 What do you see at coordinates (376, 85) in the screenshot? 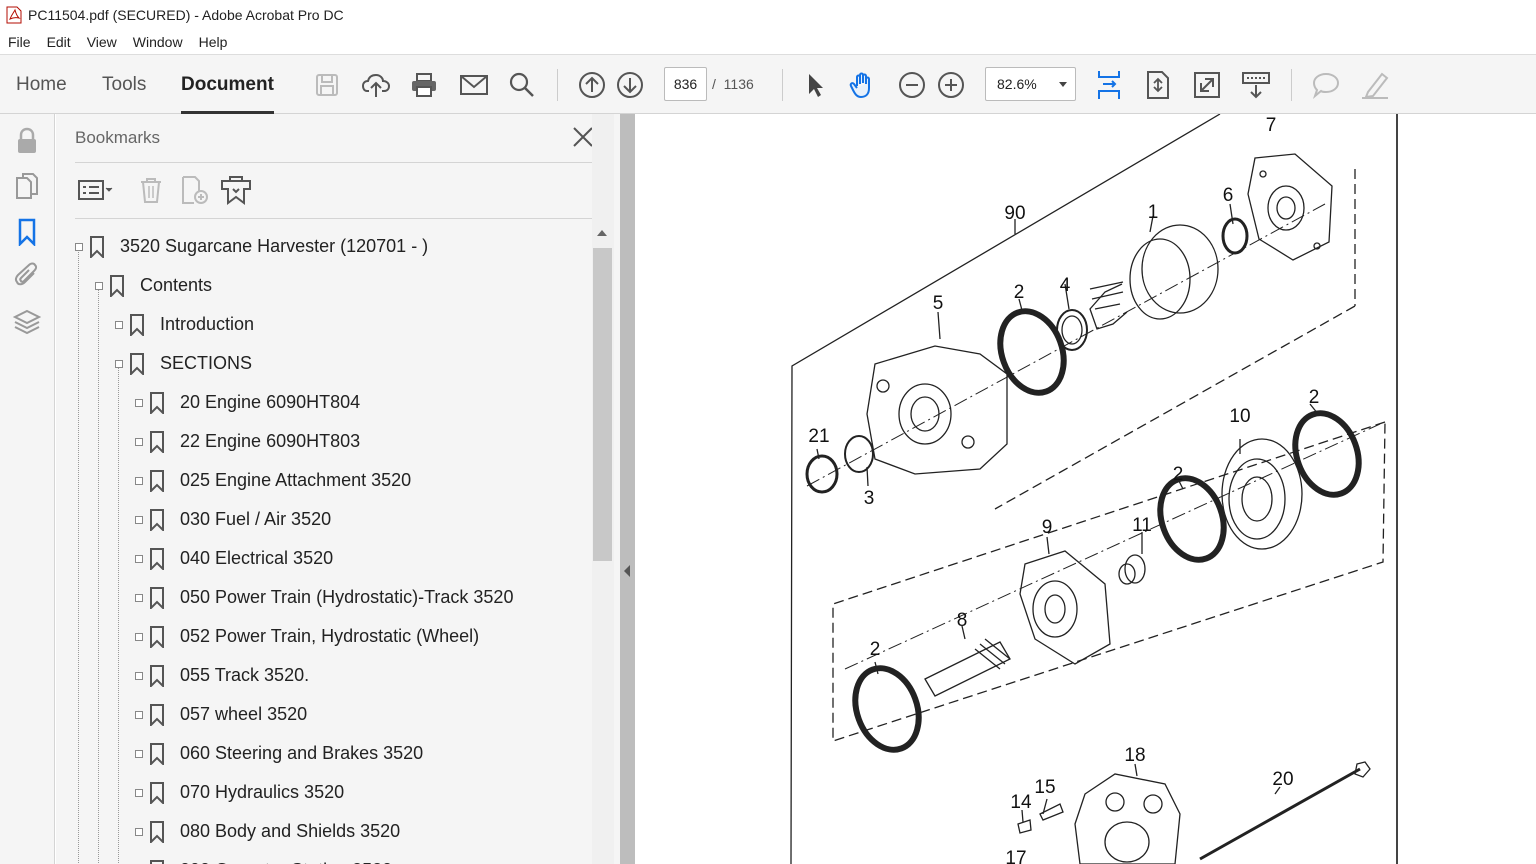
I see `upload-button` at bounding box center [376, 85].